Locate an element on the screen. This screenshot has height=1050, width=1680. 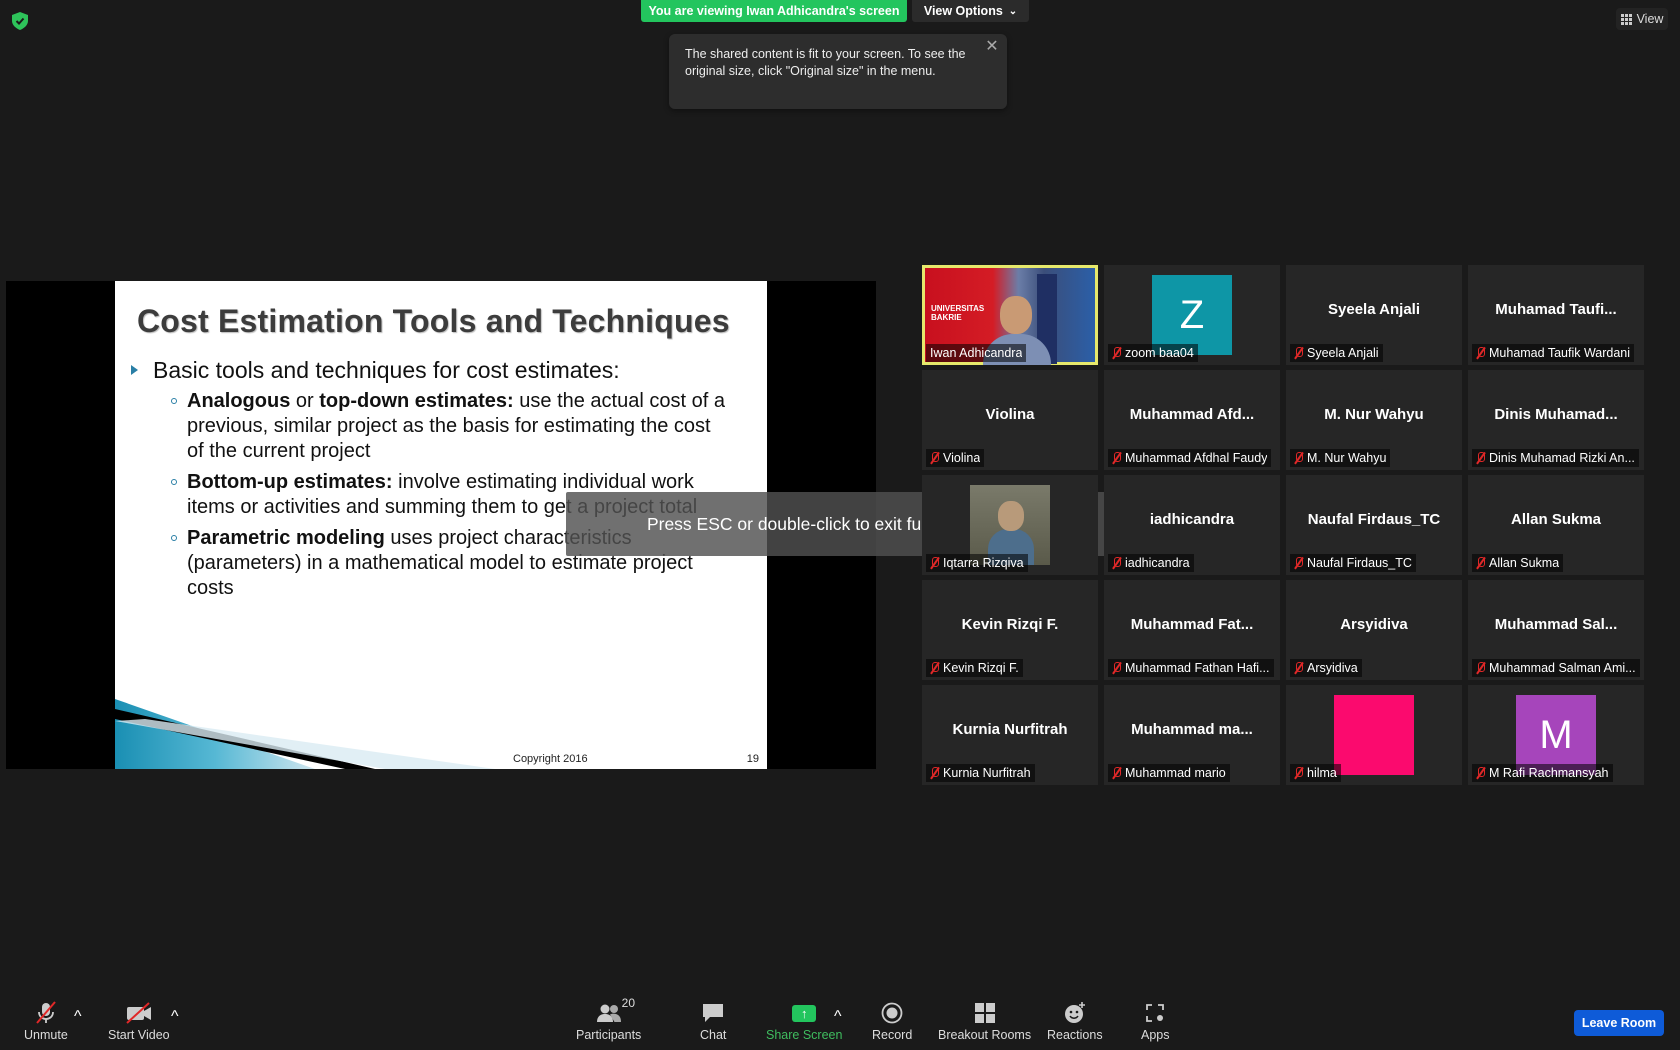
participant-tile: Arsyidiva Arsyidiva is located at coordinates (1374, 630).